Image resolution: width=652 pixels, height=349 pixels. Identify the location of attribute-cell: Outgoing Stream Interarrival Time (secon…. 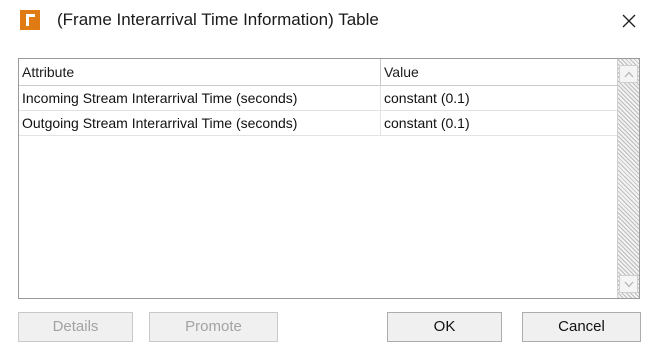
(200, 123).